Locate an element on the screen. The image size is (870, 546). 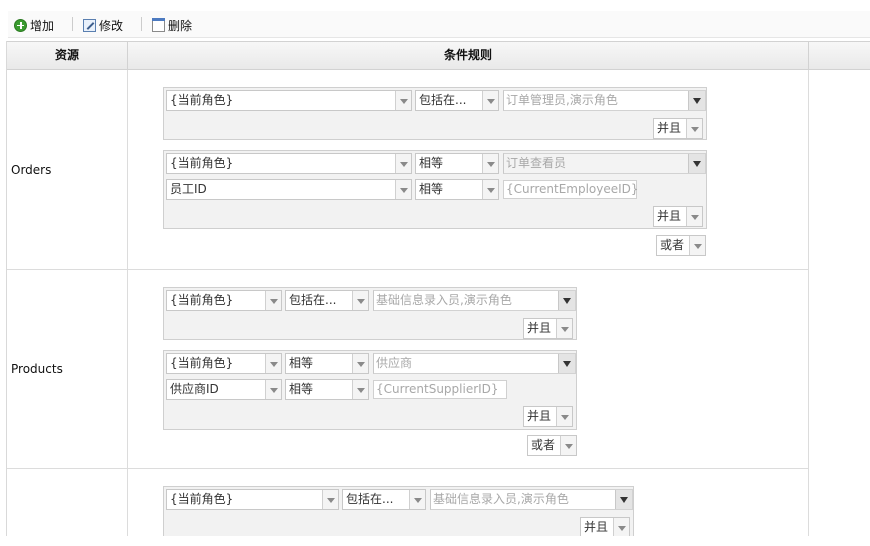
value-select-text: 订单管理员,演示角色 is located at coordinates (562, 100).